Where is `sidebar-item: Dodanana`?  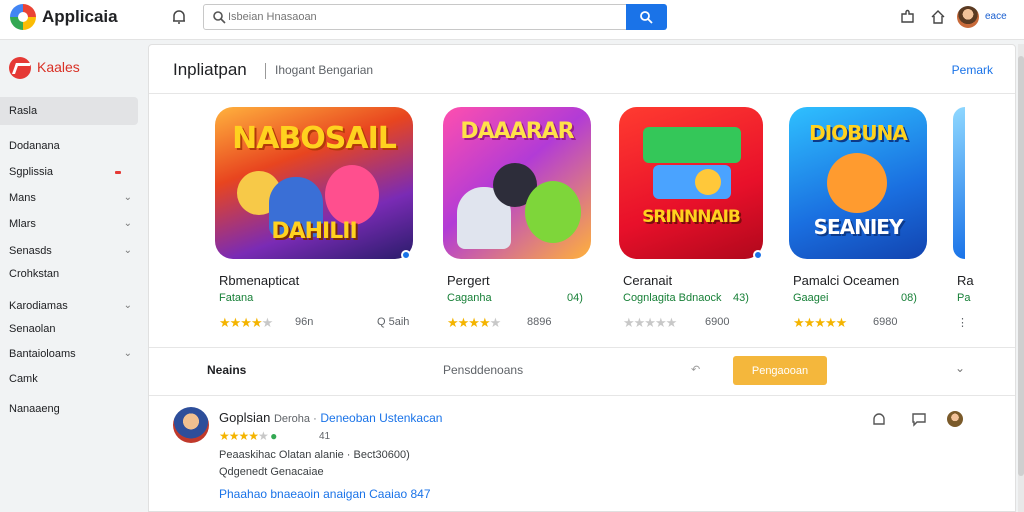
sidebar-item: Dodanana is located at coordinates (69, 146).